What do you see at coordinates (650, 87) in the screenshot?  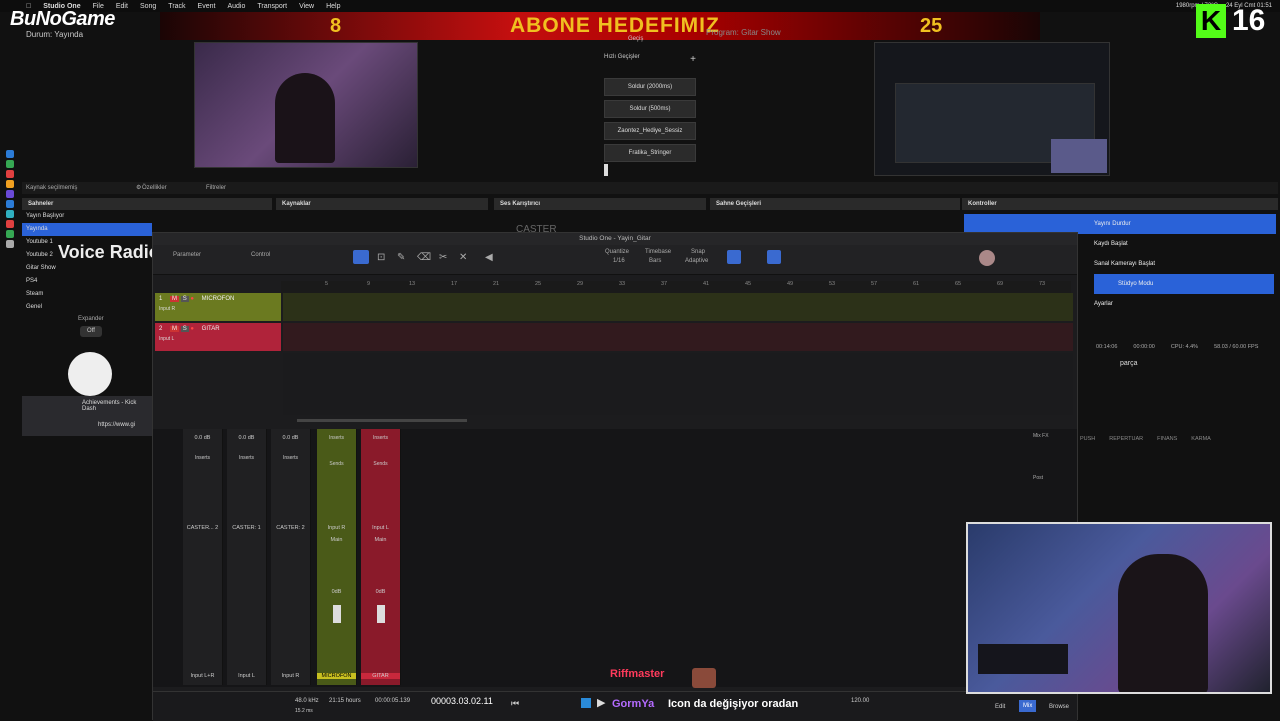 I see `transition-fade-2000: Soldur (2000ms)` at bounding box center [650, 87].